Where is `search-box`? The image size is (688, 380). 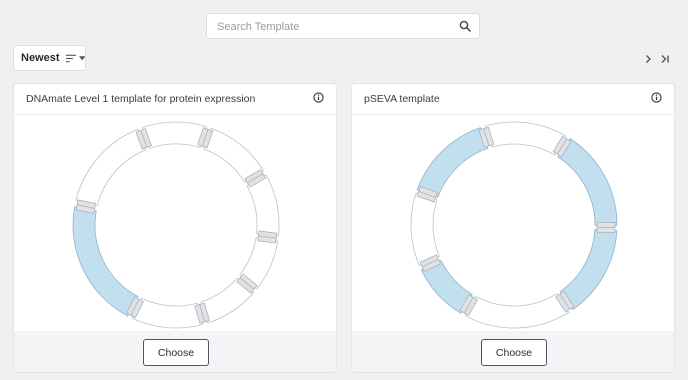
search-box is located at coordinates (343, 26).